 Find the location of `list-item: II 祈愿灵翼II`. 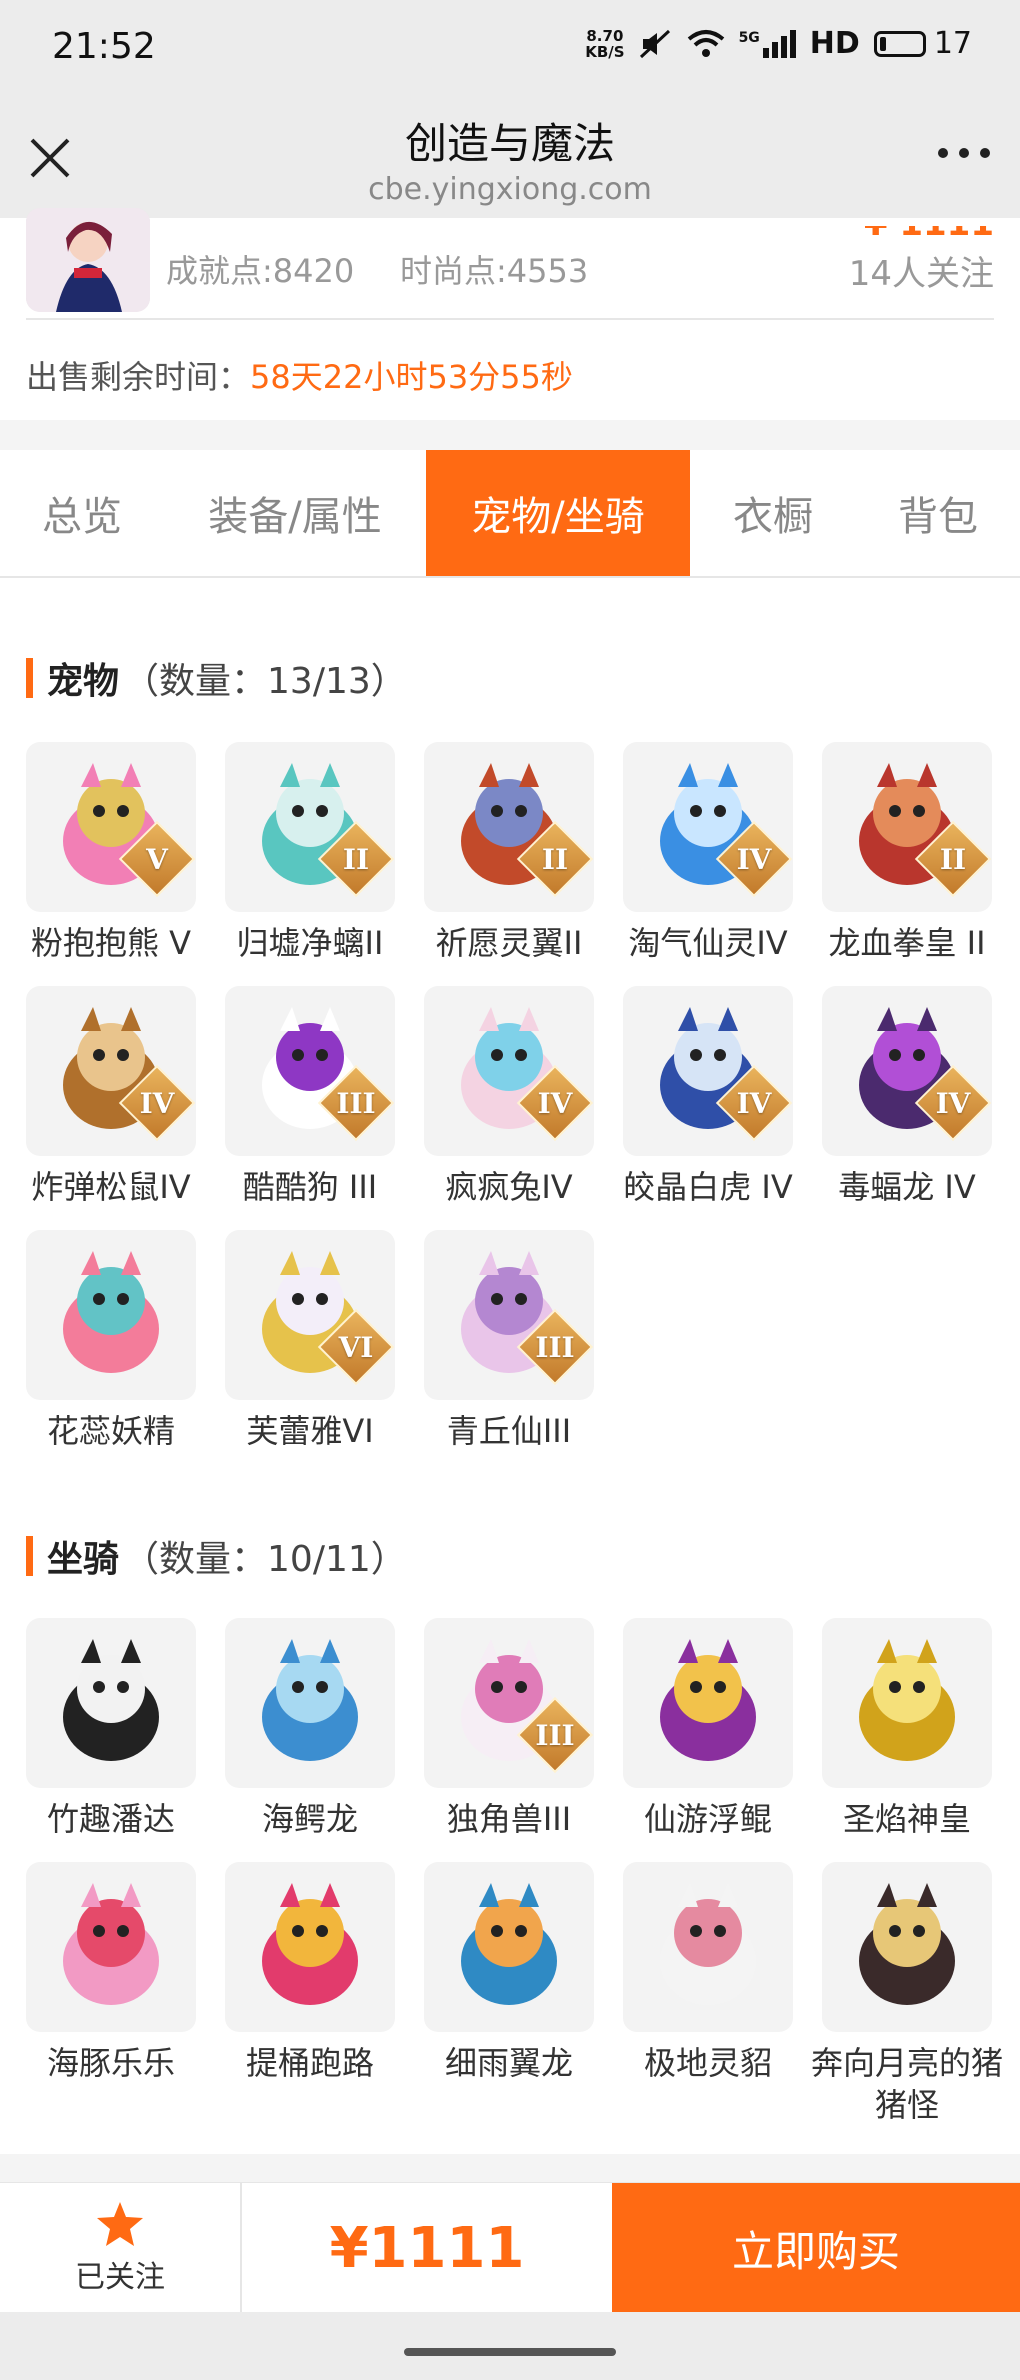

list-item: II 祈愿灵翼II is located at coordinates (509, 853).